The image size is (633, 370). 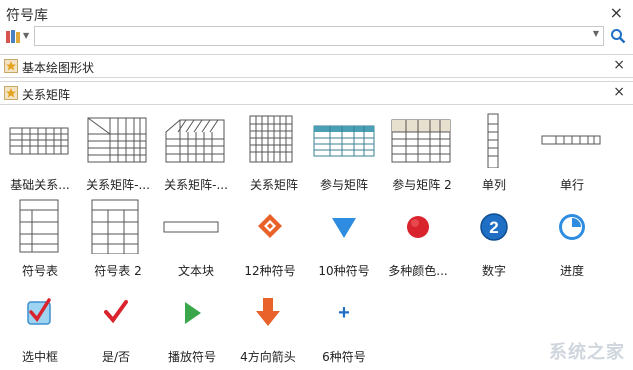 What do you see at coordinates (195, 141) in the screenshot?
I see `relation-matrix-slanted-icon` at bounding box center [195, 141].